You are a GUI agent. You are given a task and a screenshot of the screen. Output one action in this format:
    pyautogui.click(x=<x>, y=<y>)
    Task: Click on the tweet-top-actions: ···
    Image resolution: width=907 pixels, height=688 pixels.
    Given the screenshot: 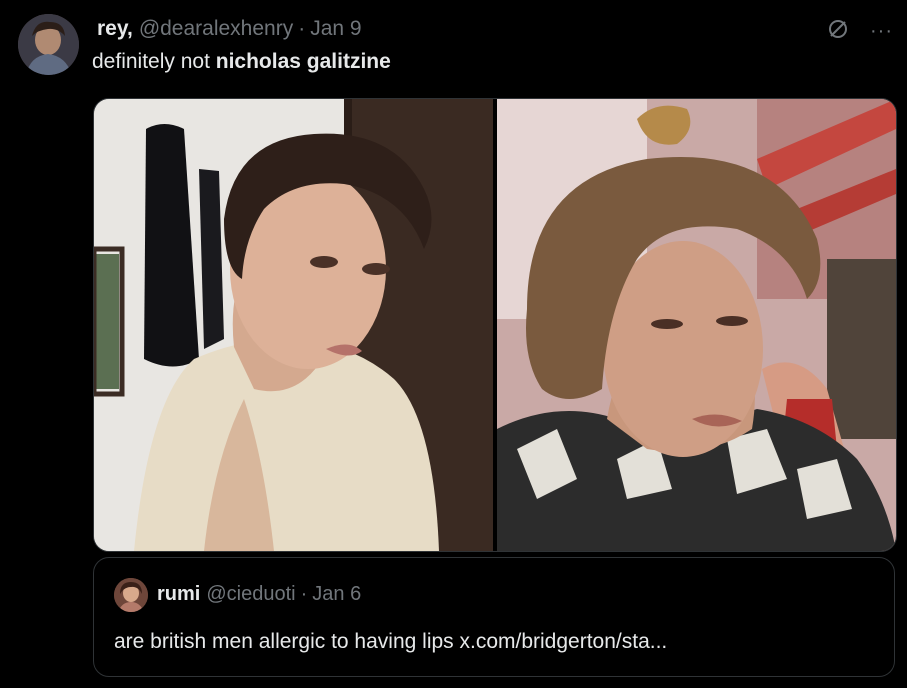 What is the action you would take?
    pyautogui.click(x=859, y=31)
    